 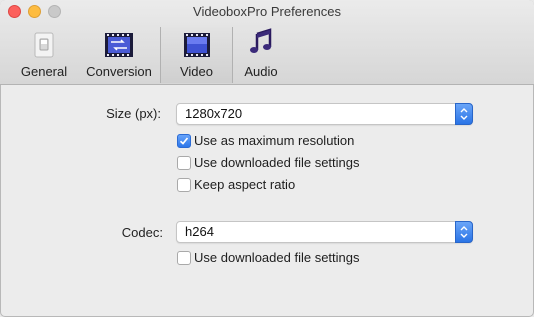 I want to click on codec-label: Codec:, so click(x=142, y=232).